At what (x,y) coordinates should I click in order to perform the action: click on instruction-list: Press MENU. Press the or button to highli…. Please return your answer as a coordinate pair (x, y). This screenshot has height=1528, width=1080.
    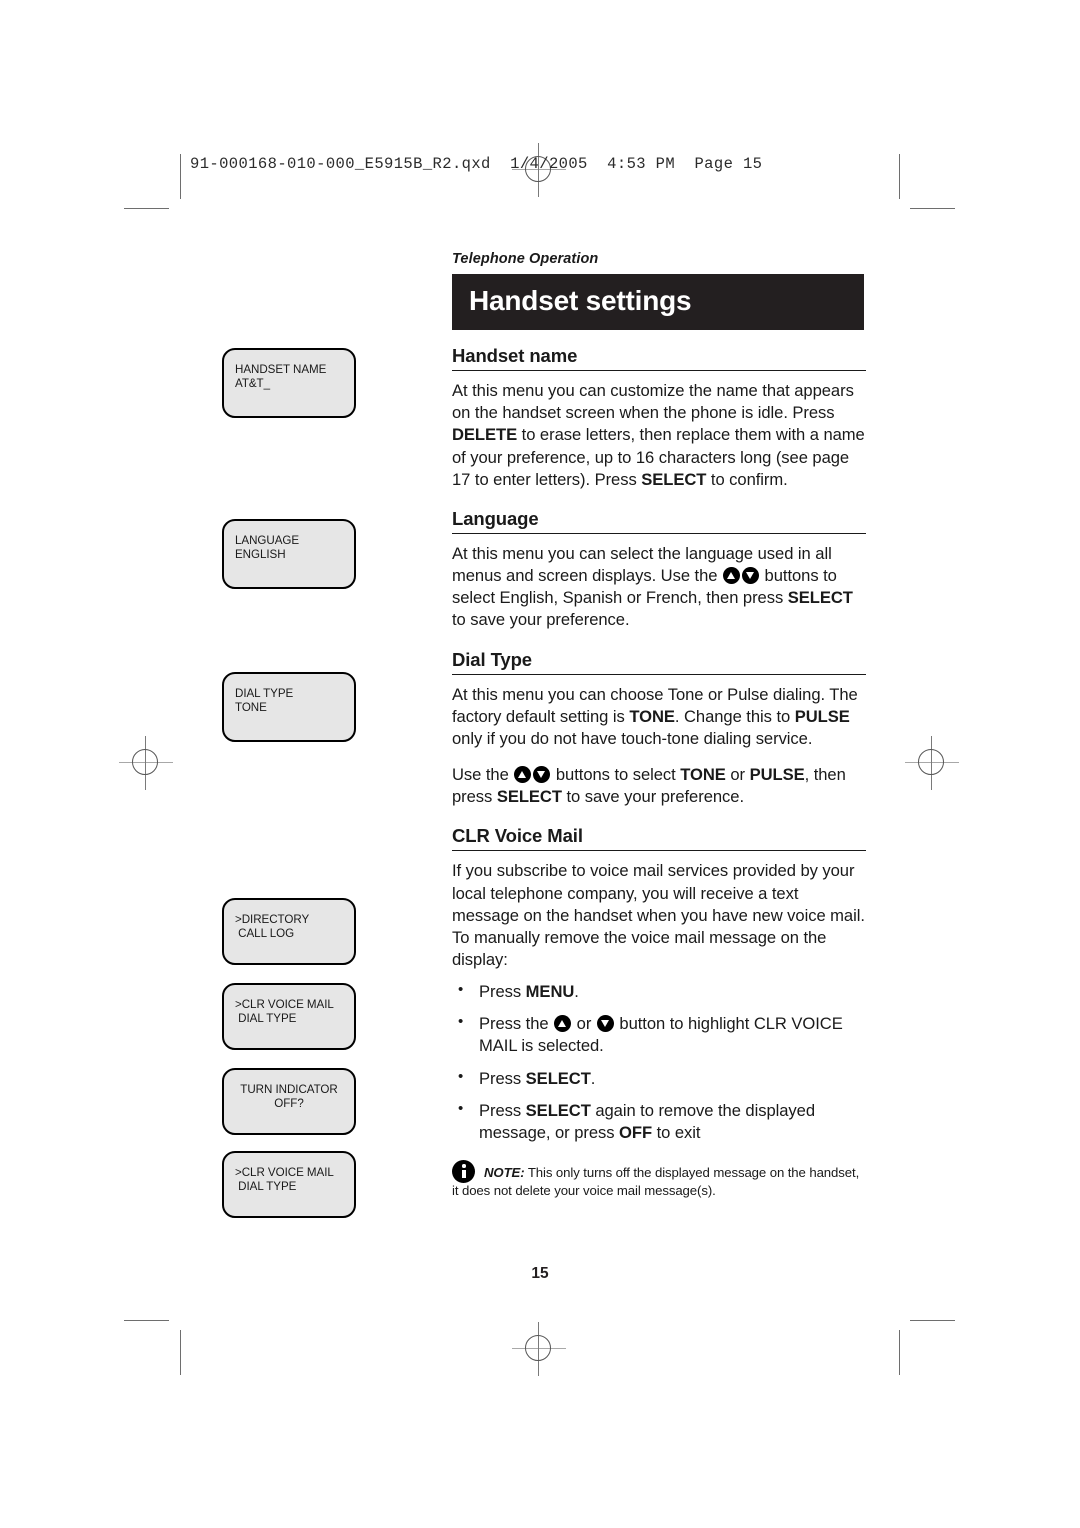
    Looking at the image, I should click on (659, 1062).